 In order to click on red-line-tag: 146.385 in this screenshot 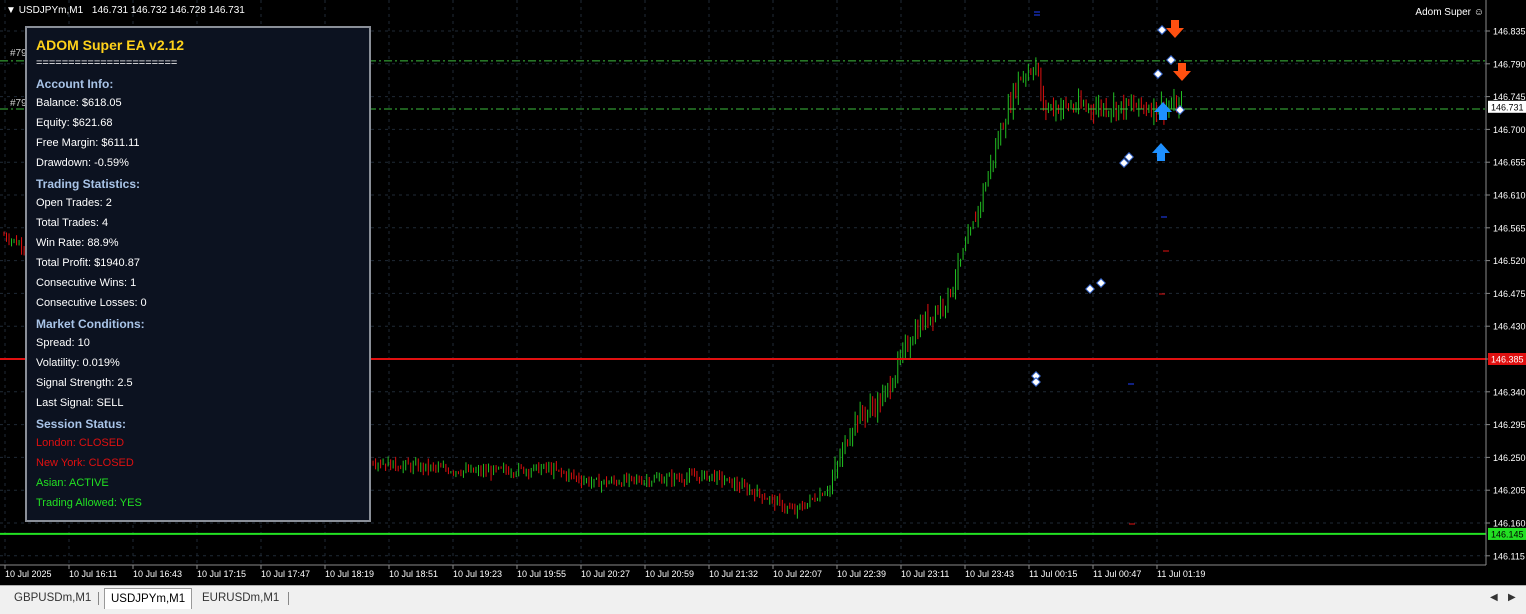, I will do `click(1507, 360)`.